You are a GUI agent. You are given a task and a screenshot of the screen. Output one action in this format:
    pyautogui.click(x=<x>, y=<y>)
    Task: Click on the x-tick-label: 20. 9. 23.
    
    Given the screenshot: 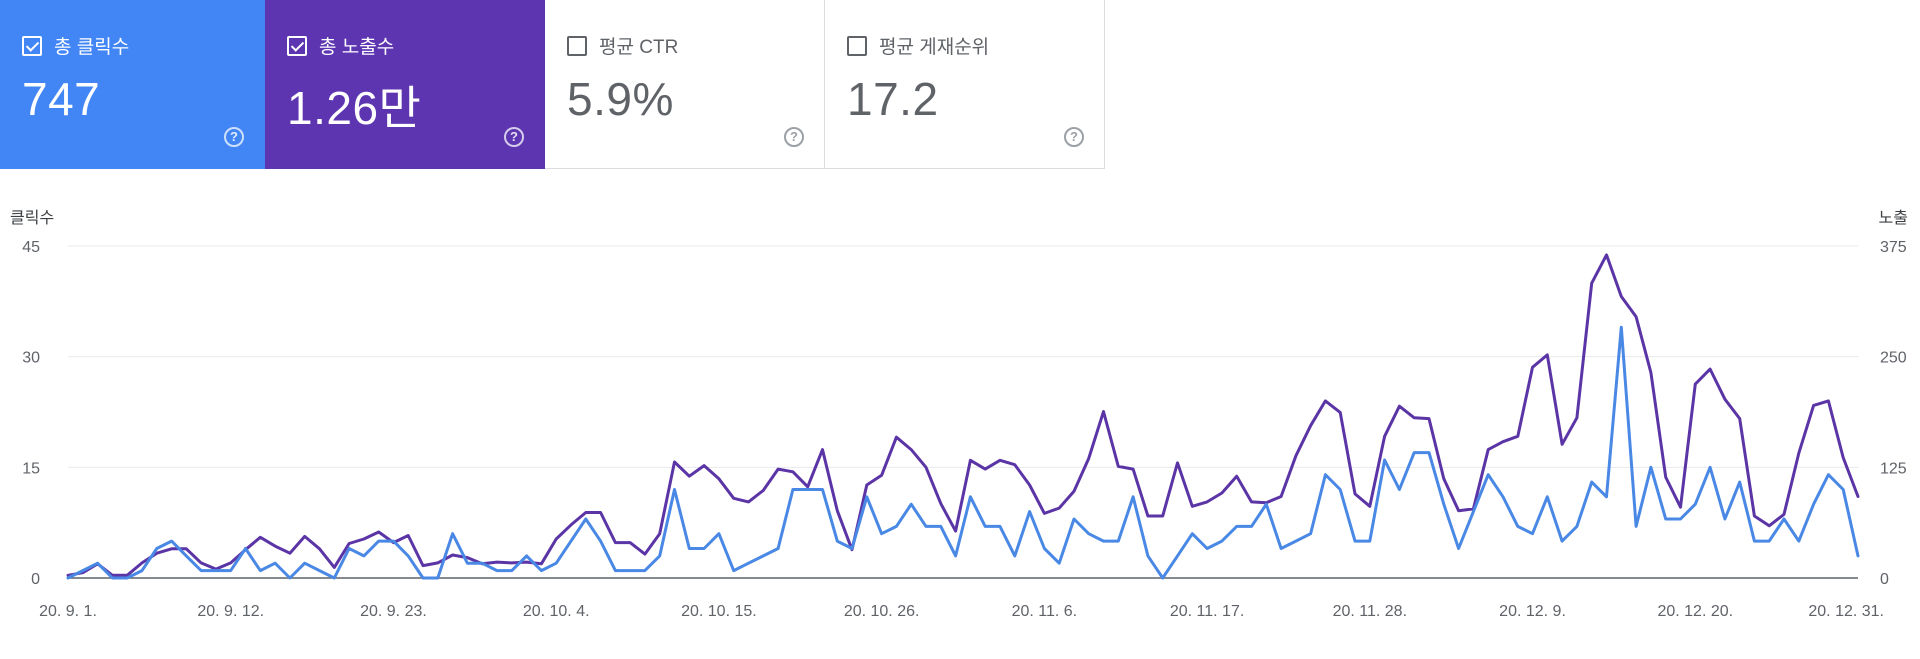 What is the action you would take?
    pyautogui.click(x=393, y=611)
    